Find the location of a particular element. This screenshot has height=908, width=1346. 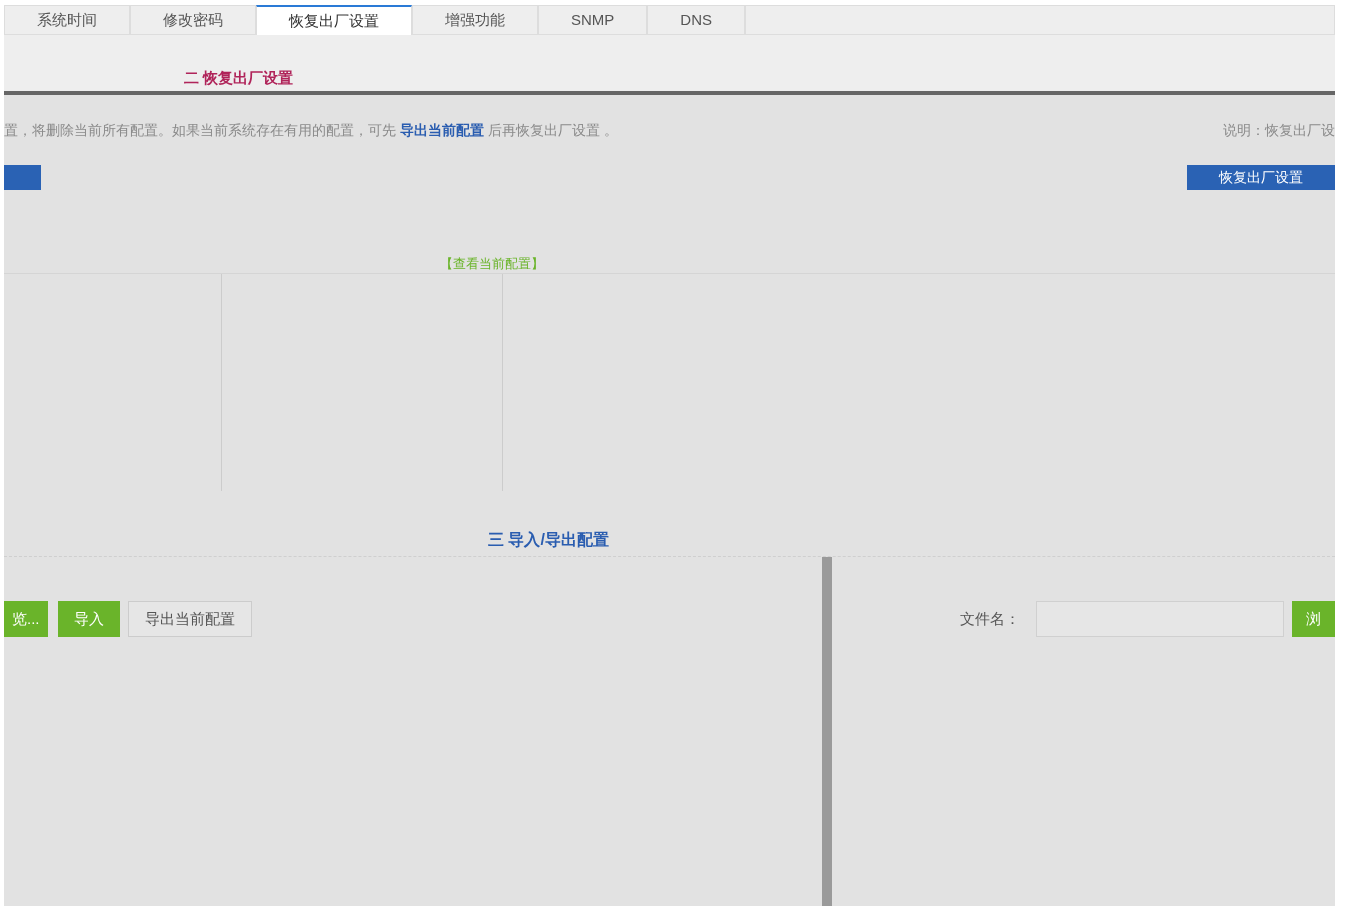

file-name-label: 文件名： is located at coordinates (990, 619).